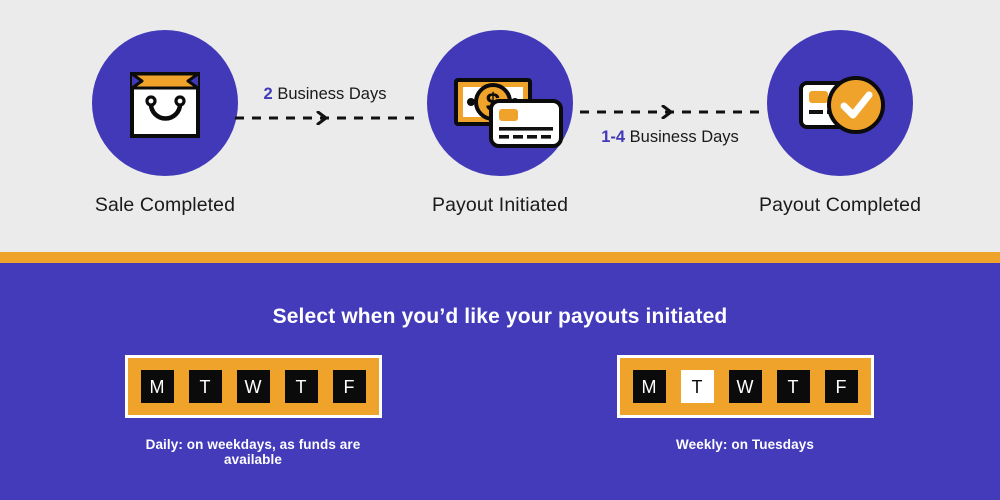  Describe the element at coordinates (508, 113) in the screenshot. I see `cash-and-card-icon: $` at that location.